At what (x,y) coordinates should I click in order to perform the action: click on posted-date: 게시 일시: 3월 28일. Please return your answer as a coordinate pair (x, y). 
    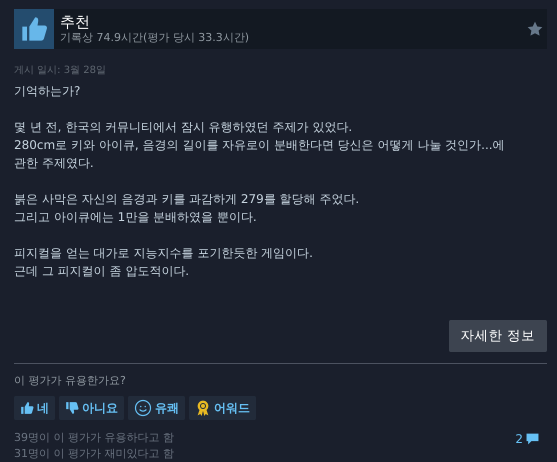
    Looking at the image, I should click on (60, 70).